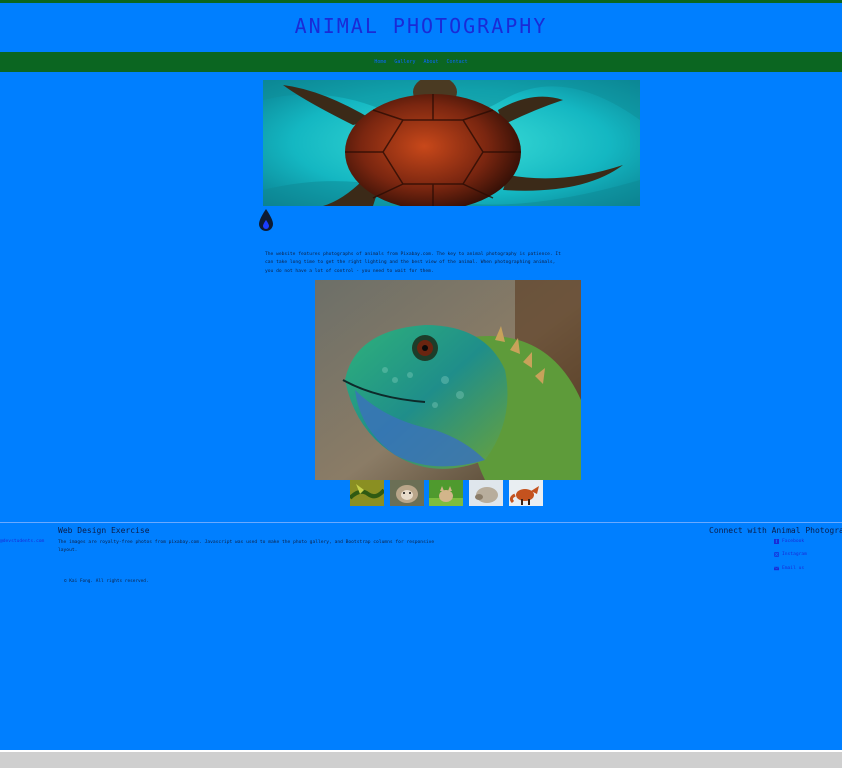 This screenshot has height=768, width=842. What do you see at coordinates (104, 530) in the screenshot?
I see `footer-title: Web Design Exercise` at bounding box center [104, 530].